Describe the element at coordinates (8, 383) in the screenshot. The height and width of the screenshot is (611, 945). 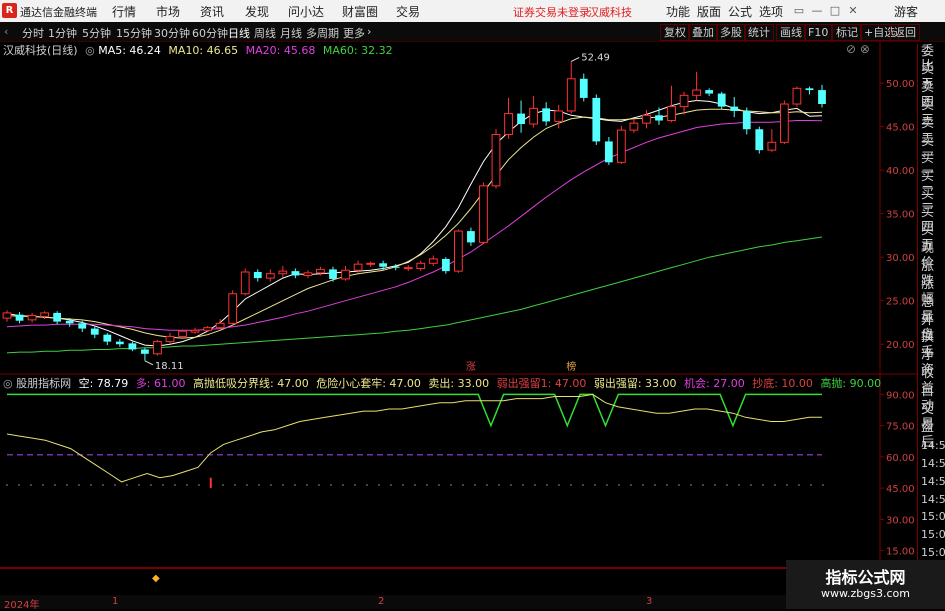
I see `indicator-expand-icon: ◎` at that location.